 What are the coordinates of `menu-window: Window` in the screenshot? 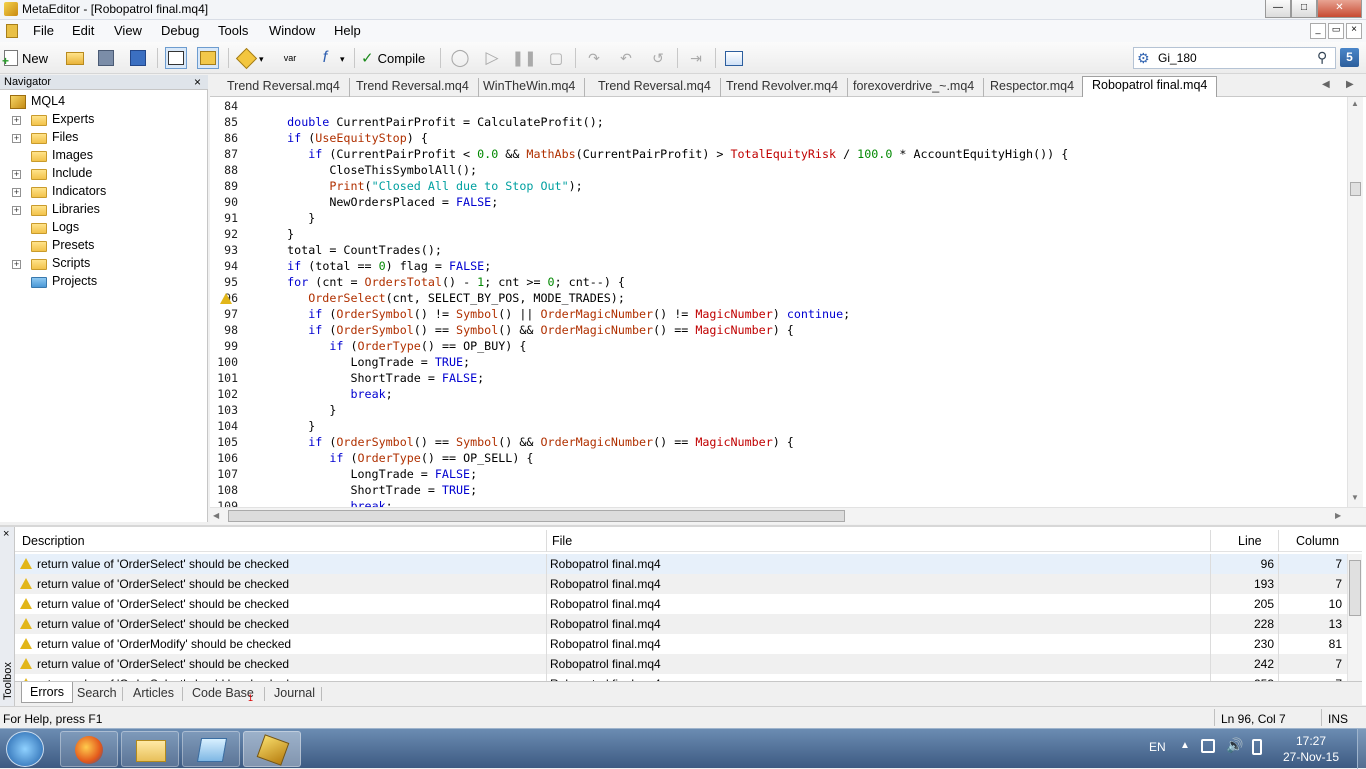 It's located at (292, 30).